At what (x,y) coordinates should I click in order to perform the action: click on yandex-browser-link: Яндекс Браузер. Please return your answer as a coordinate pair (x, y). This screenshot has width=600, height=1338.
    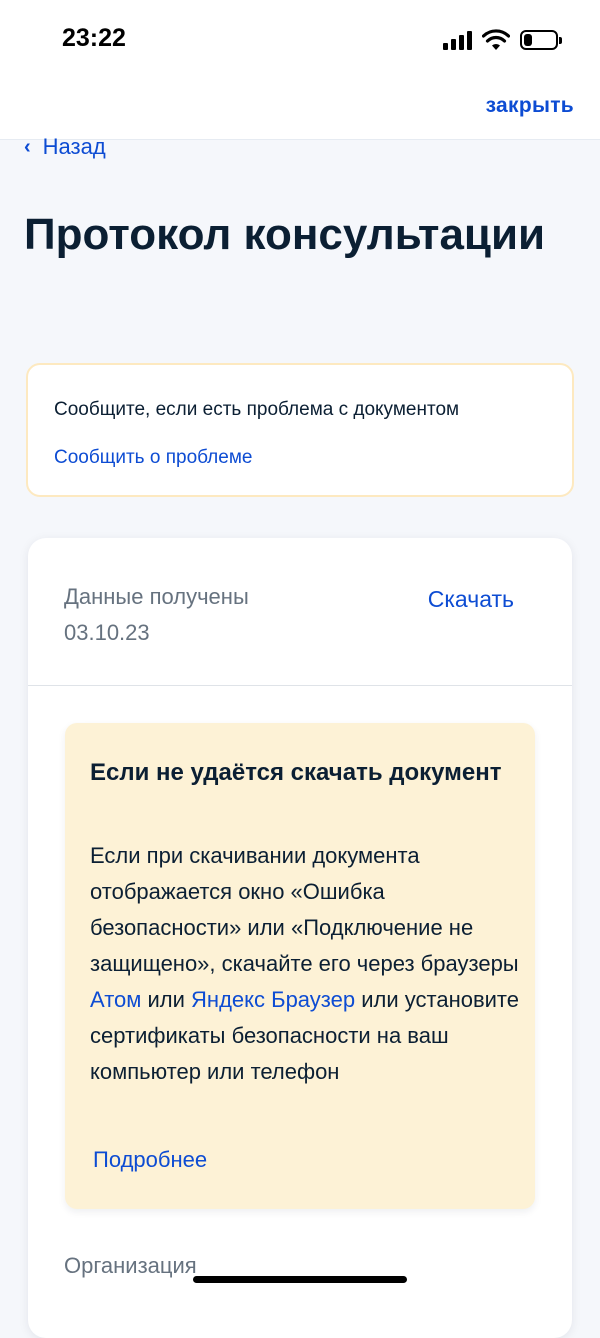
    Looking at the image, I should click on (273, 999).